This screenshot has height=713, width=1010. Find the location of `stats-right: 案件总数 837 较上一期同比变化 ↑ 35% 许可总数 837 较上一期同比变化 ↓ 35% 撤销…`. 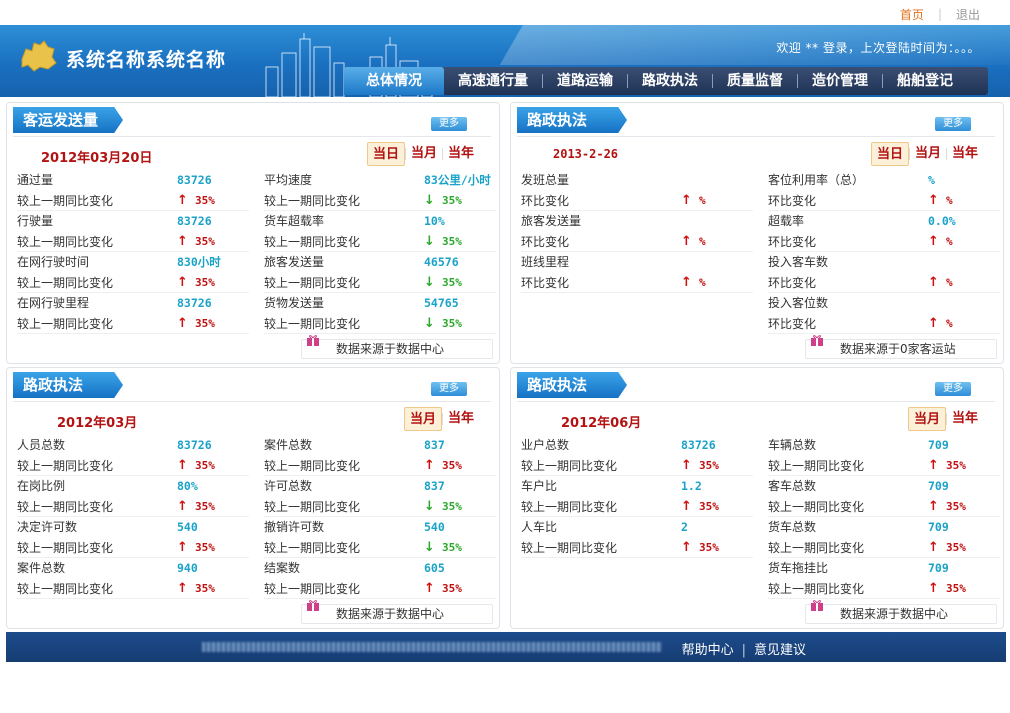

stats-right: 案件总数 837 较上一期同比变化 ↑ 35% 许可总数 837 较上一期同比变化 ↓ 35% 撤销… is located at coordinates (380, 517).